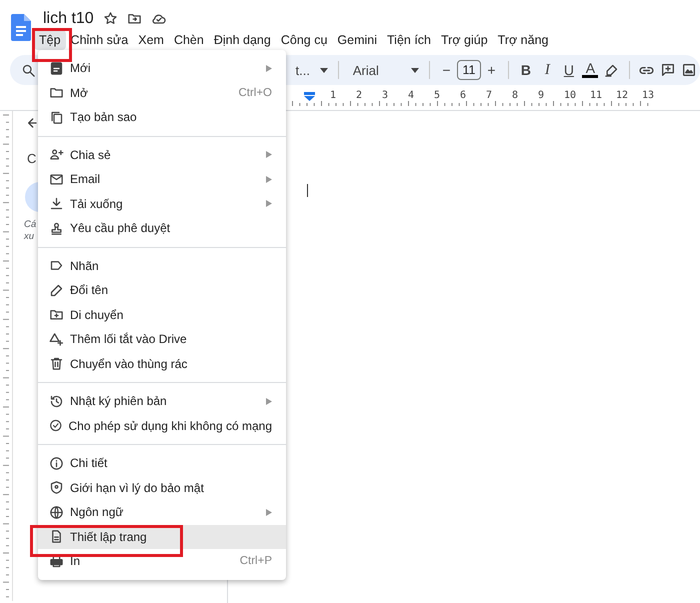  Describe the element at coordinates (596, 95) in the screenshot. I see `ruler-number: 11` at that location.